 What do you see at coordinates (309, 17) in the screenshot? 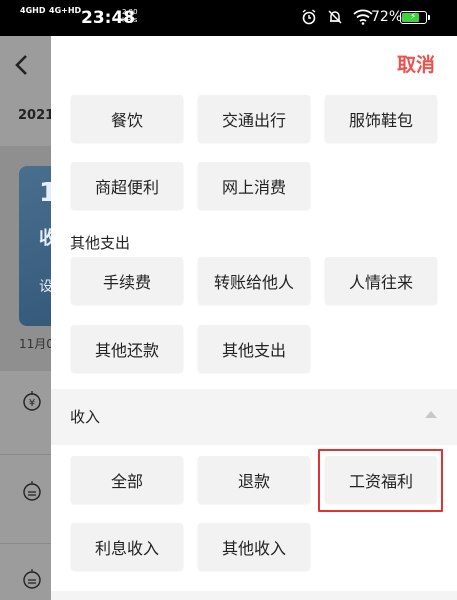
I see `alarm-icon` at bounding box center [309, 17].